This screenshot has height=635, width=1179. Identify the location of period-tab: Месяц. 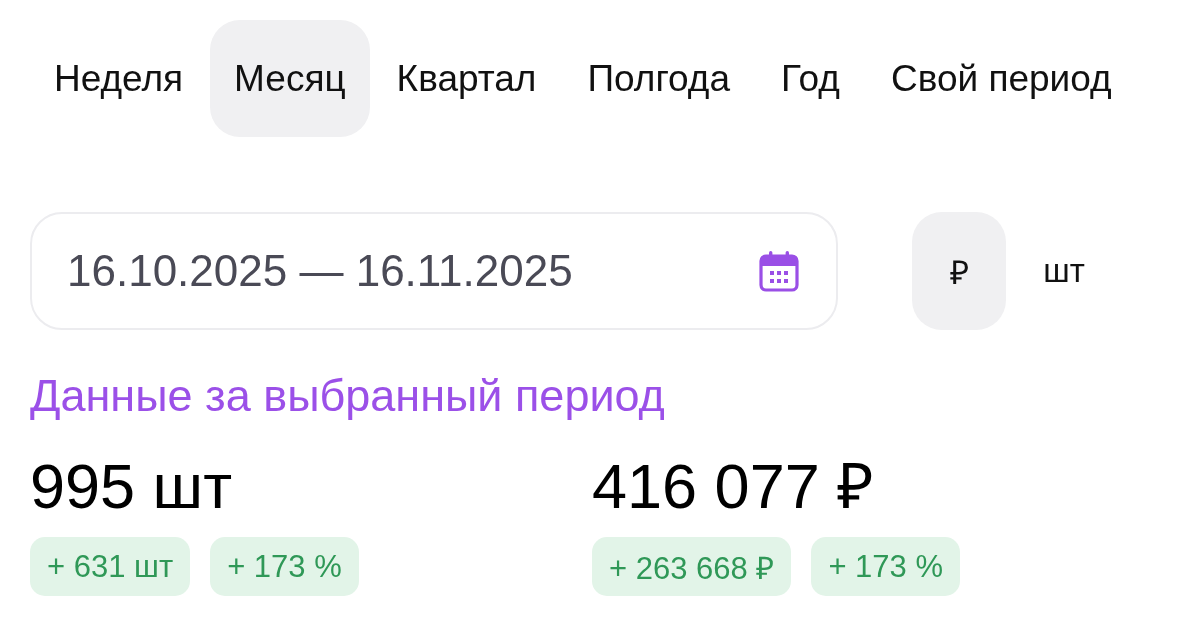
(290, 78).